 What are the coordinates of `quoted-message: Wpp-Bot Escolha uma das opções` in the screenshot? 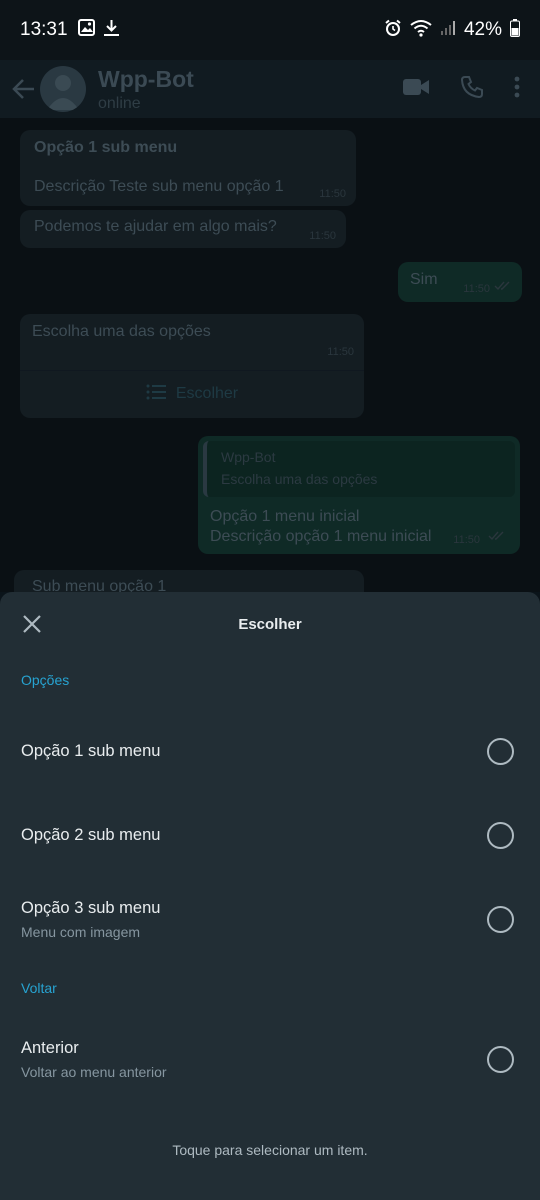 It's located at (359, 469).